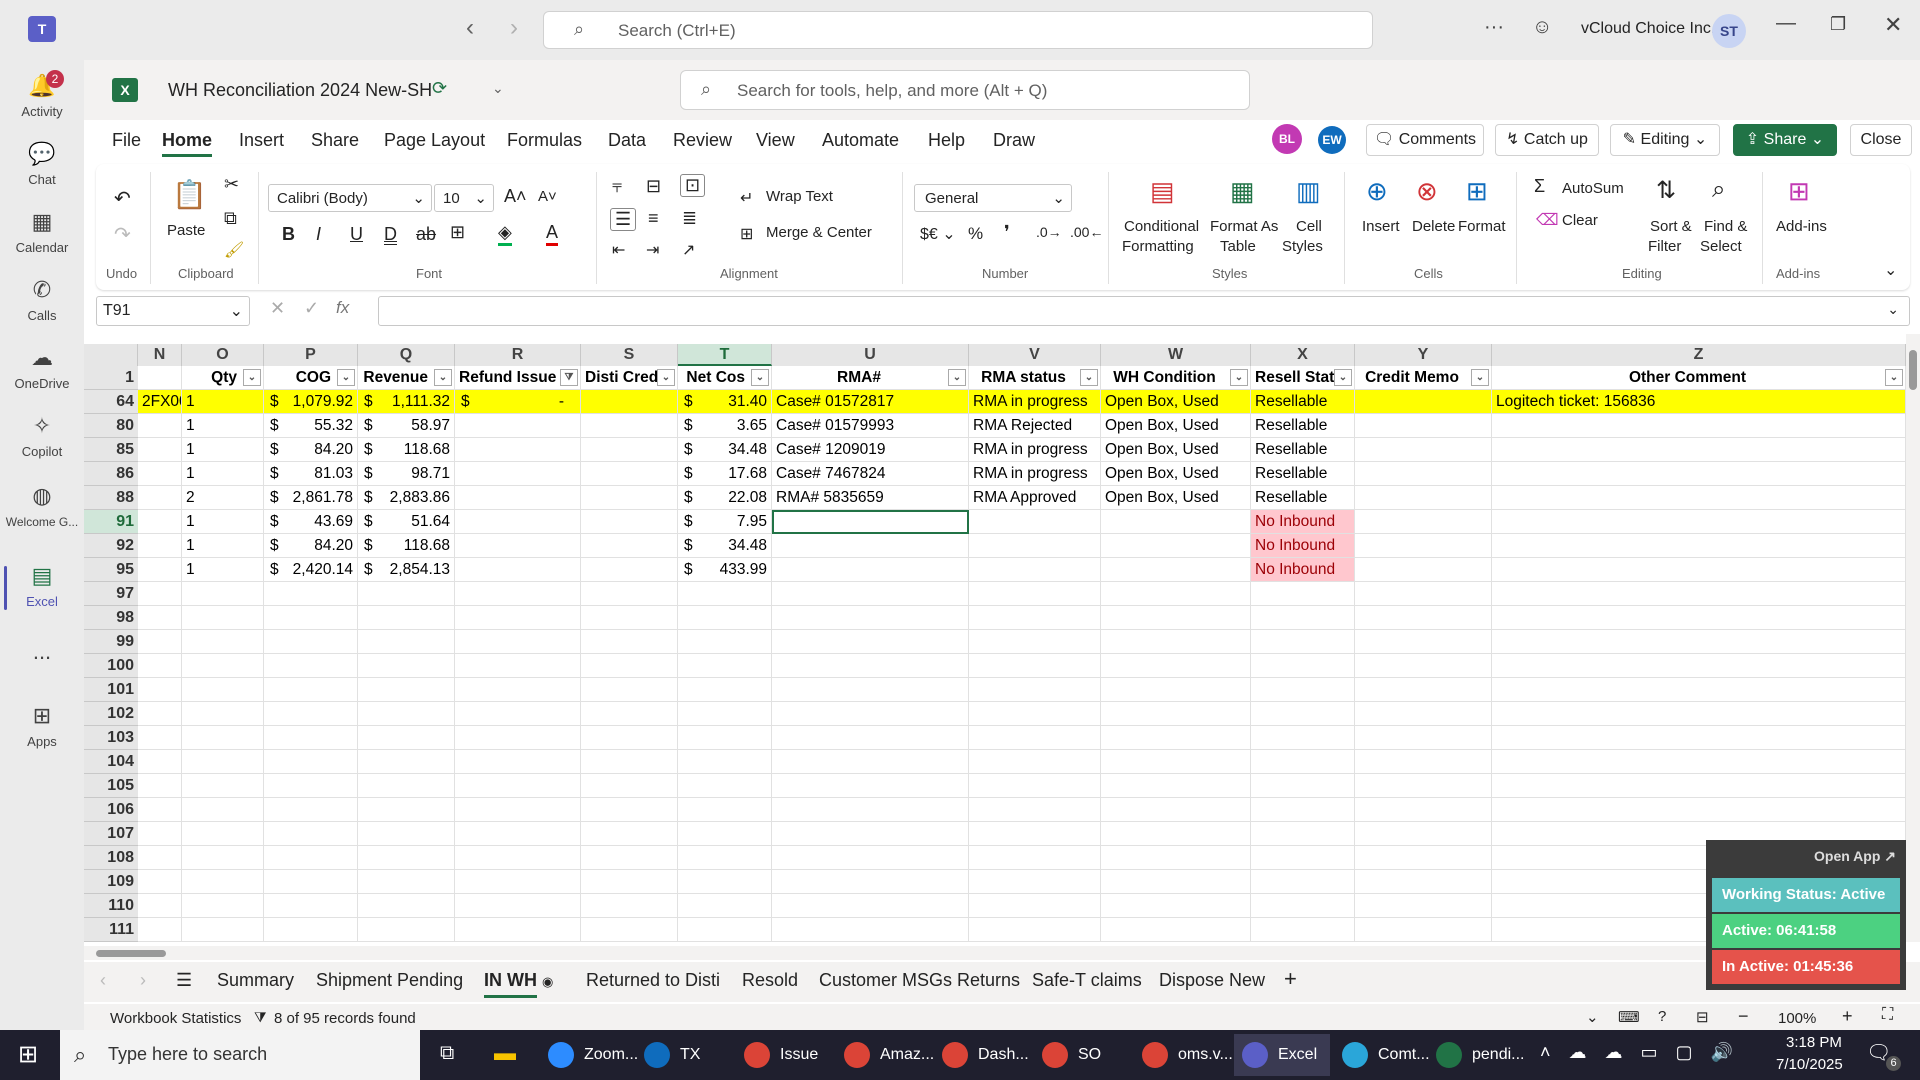 The image size is (1920, 1080). Describe the element at coordinates (1035, 474) in the screenshot. I see `table-cell: RMA in progress` at that location.